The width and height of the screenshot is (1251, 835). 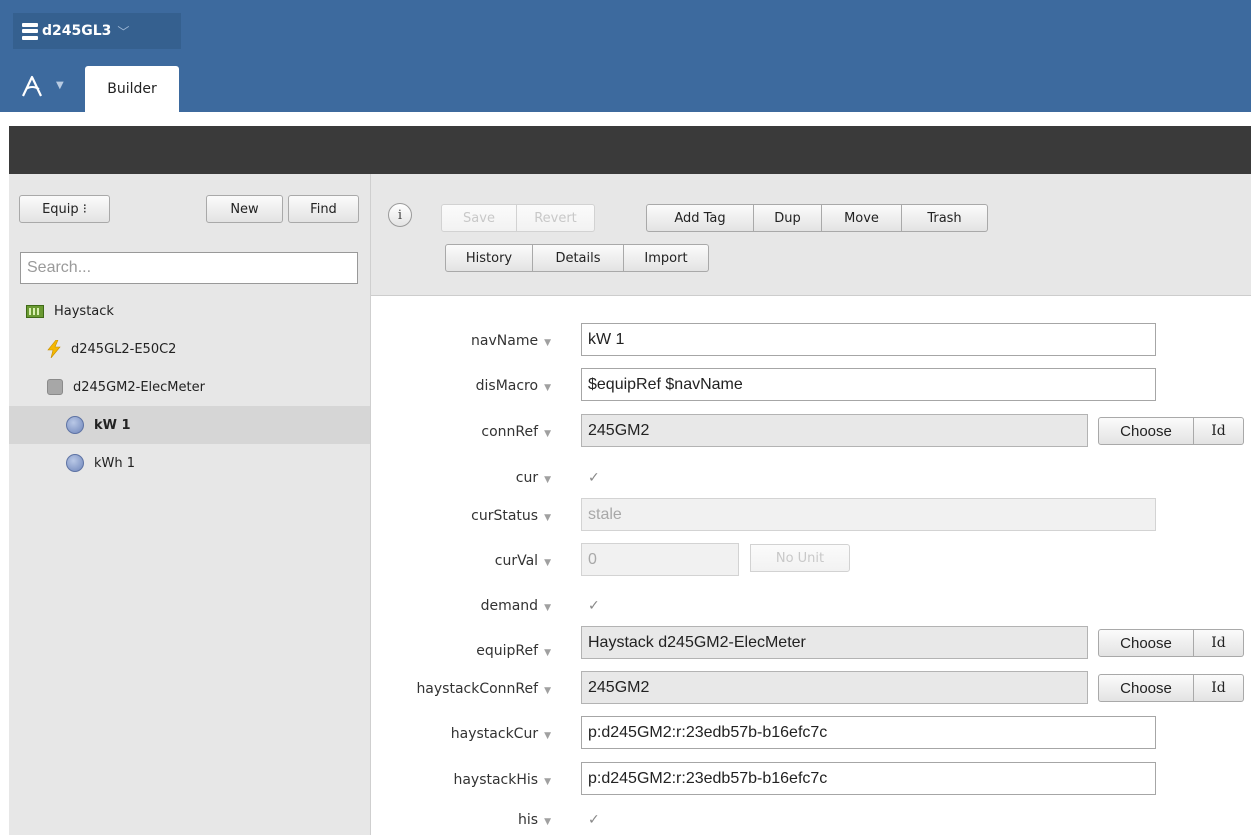 I want to click on his-marker-check: ✓, so click(x=594, y=820).